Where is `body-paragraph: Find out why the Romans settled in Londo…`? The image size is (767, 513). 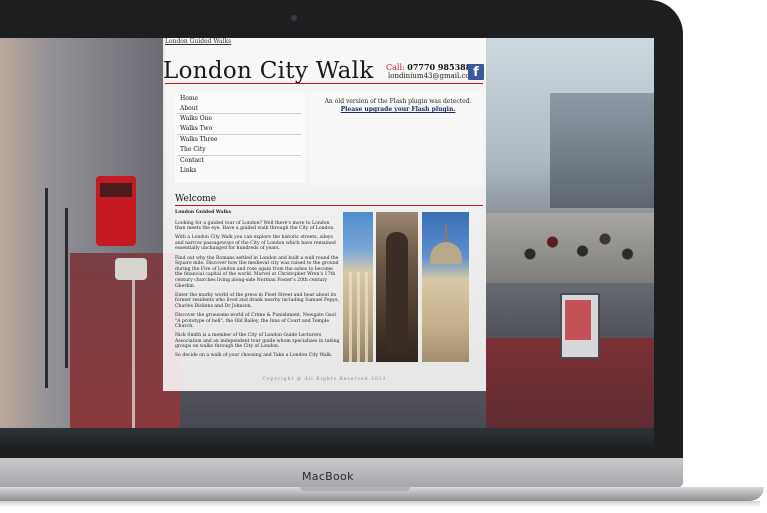 body-paragraph: Find out why the Romans settled in Londo… is located at coordinates (257, 272).